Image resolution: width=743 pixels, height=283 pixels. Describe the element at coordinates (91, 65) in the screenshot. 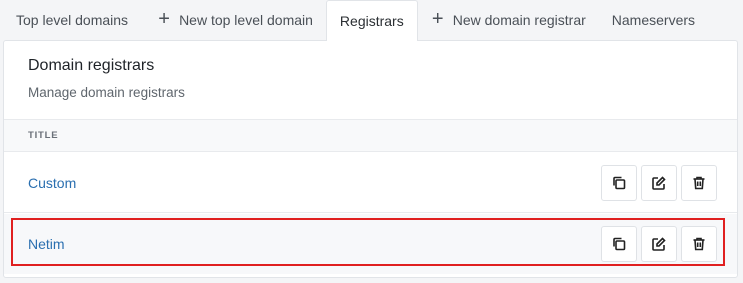

I see `page-title: Domain registrars` at that location.